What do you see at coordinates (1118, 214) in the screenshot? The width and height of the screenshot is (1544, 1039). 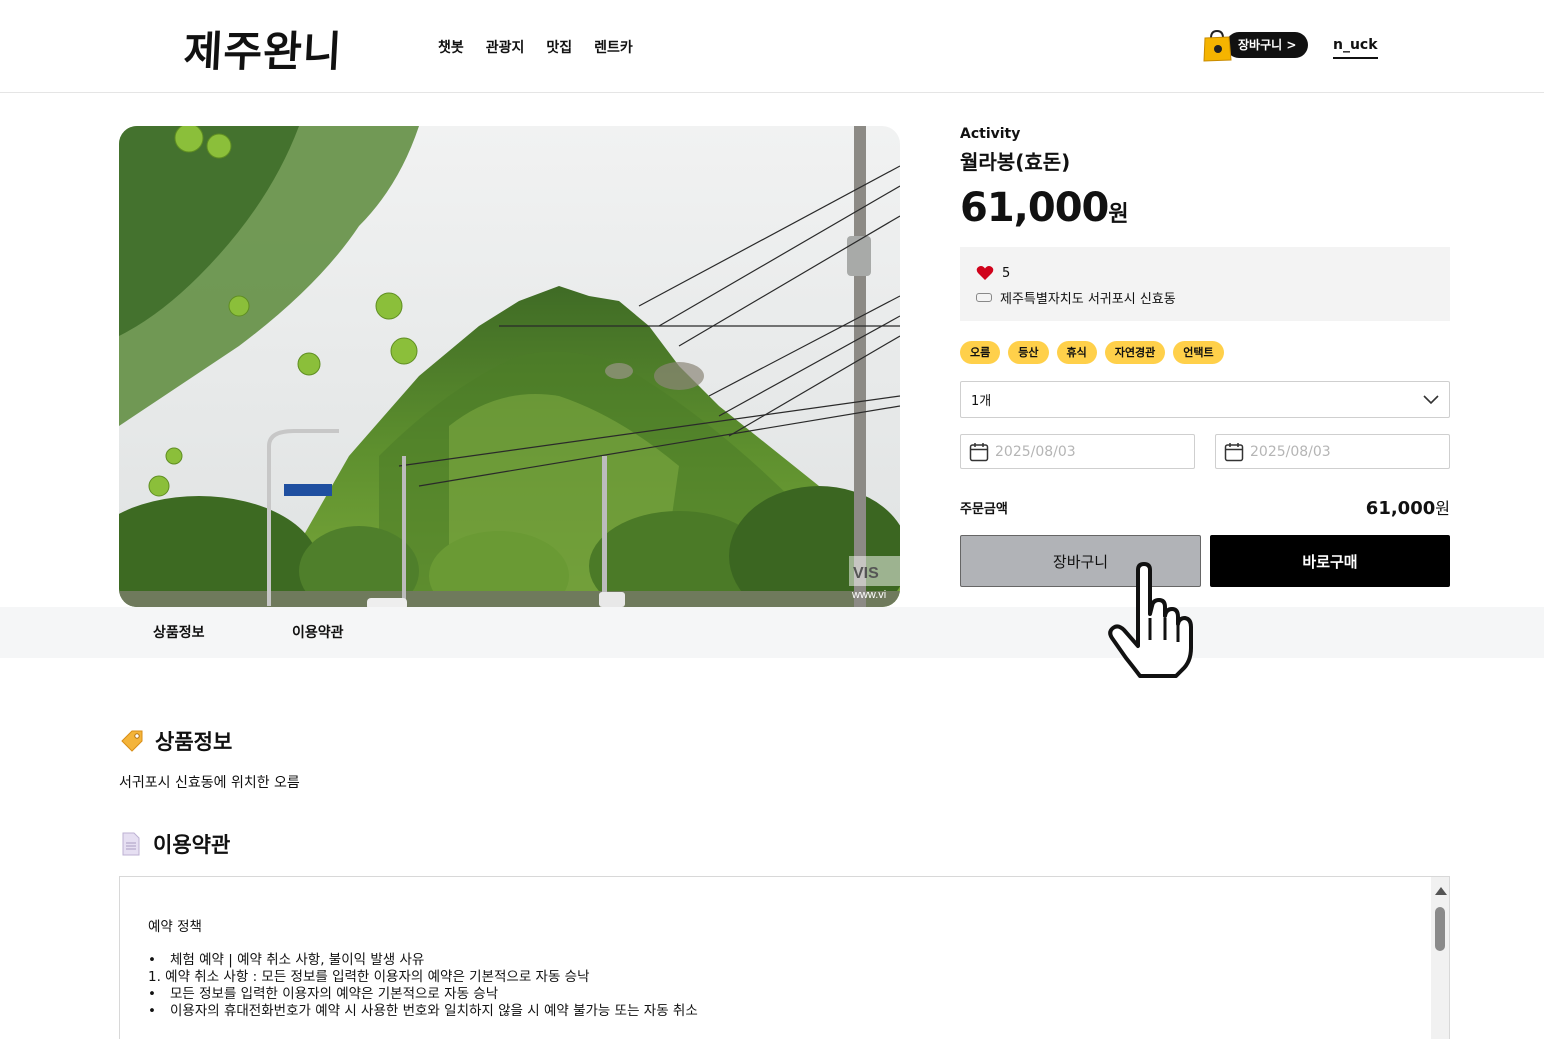 I see `price-unit: 원` at bounding box center [1118, 214].